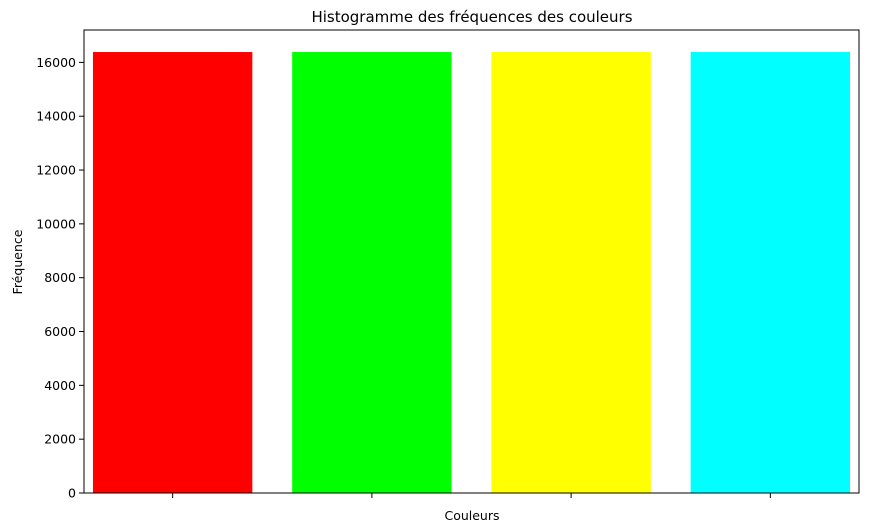 The width and height of the screenshot is (869, 532). What do you see at coordinates (60, 385) in the screenshot?
I see `y-tick-label: 4000` at bounding box center [60, 385].